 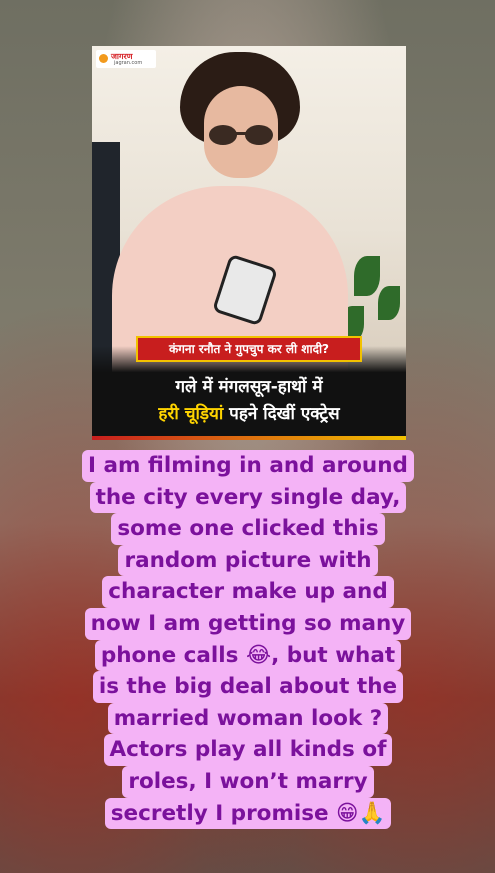 What do you see at coordinates (248, 623) in the screenshot?
I see `caption-line: now I am getting so many` at bounding box center [248, 623].